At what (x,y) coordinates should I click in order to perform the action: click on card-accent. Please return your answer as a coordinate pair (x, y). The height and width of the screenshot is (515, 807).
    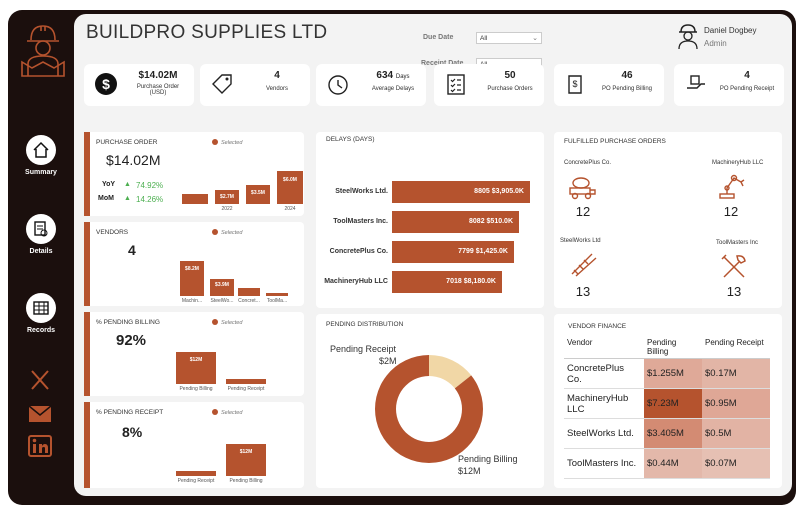
    Looking at the image, I should click on (87, 445).